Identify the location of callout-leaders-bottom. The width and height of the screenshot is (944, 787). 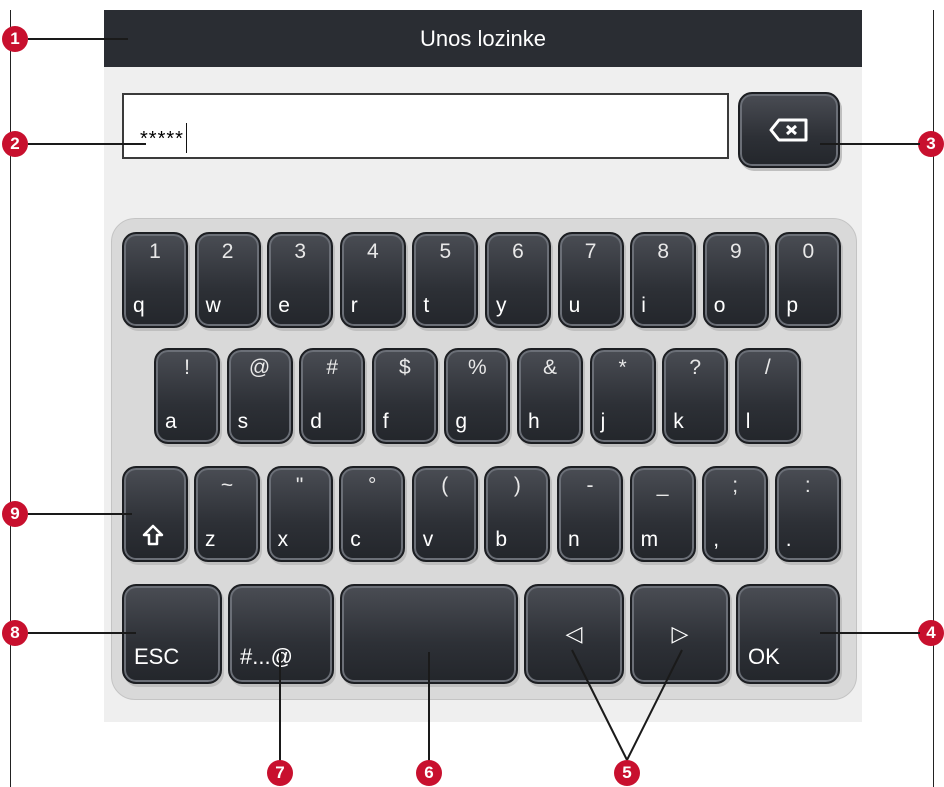
(481, 705).